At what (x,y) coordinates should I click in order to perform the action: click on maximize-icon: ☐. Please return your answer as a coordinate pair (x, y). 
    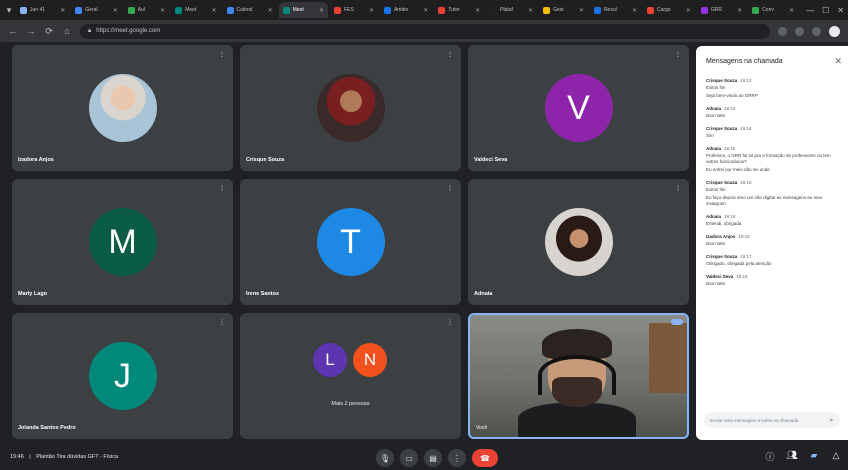
    Looking at the image, I should click on (825, 10).